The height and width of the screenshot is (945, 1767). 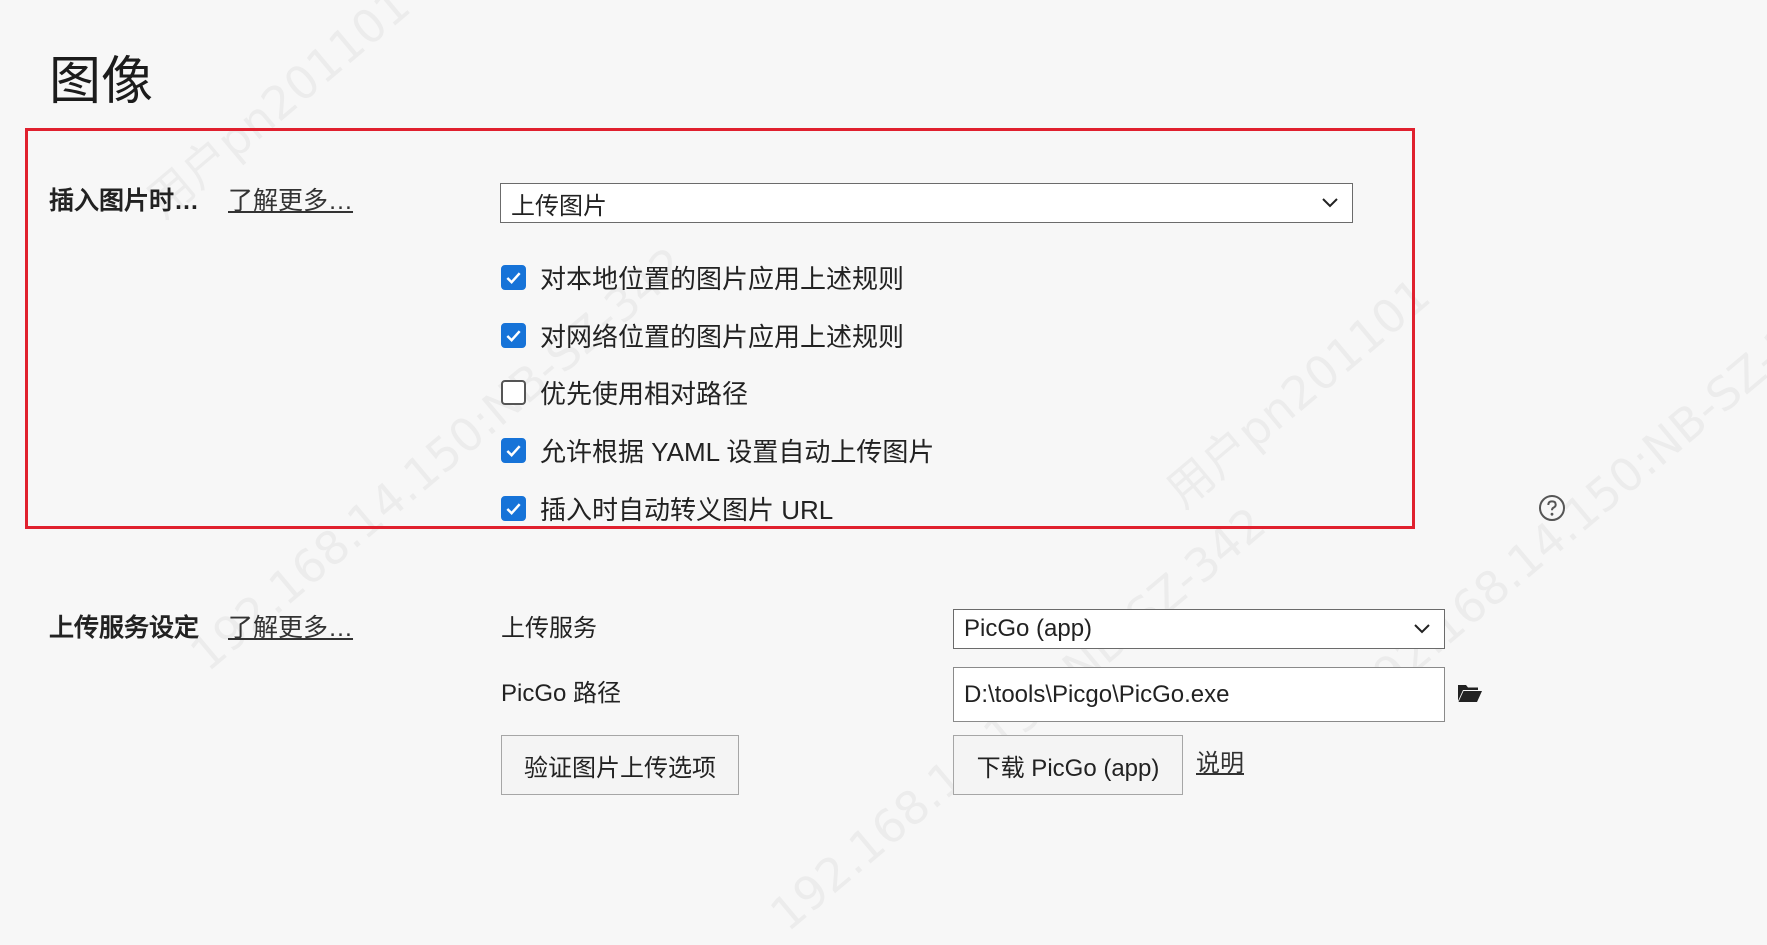 I want to click on checkbox-label: 对网络位置的图片应用上述规则, so click(x=722, y=336).